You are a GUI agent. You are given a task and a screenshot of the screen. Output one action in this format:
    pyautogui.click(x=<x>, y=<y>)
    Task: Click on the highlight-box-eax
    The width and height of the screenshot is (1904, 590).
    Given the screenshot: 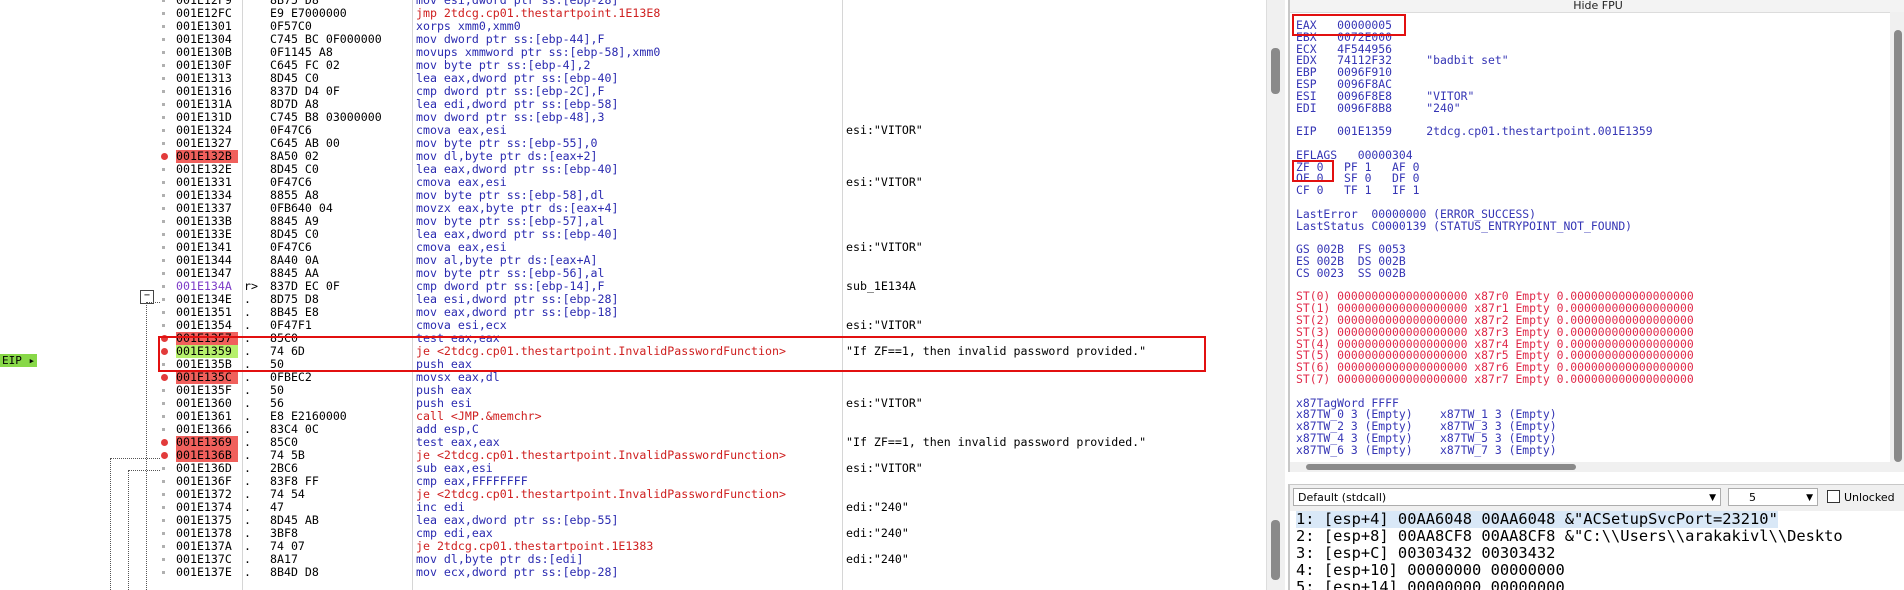 What is the action you would take?
    pyautogui.click(x=1349, y=25)
    